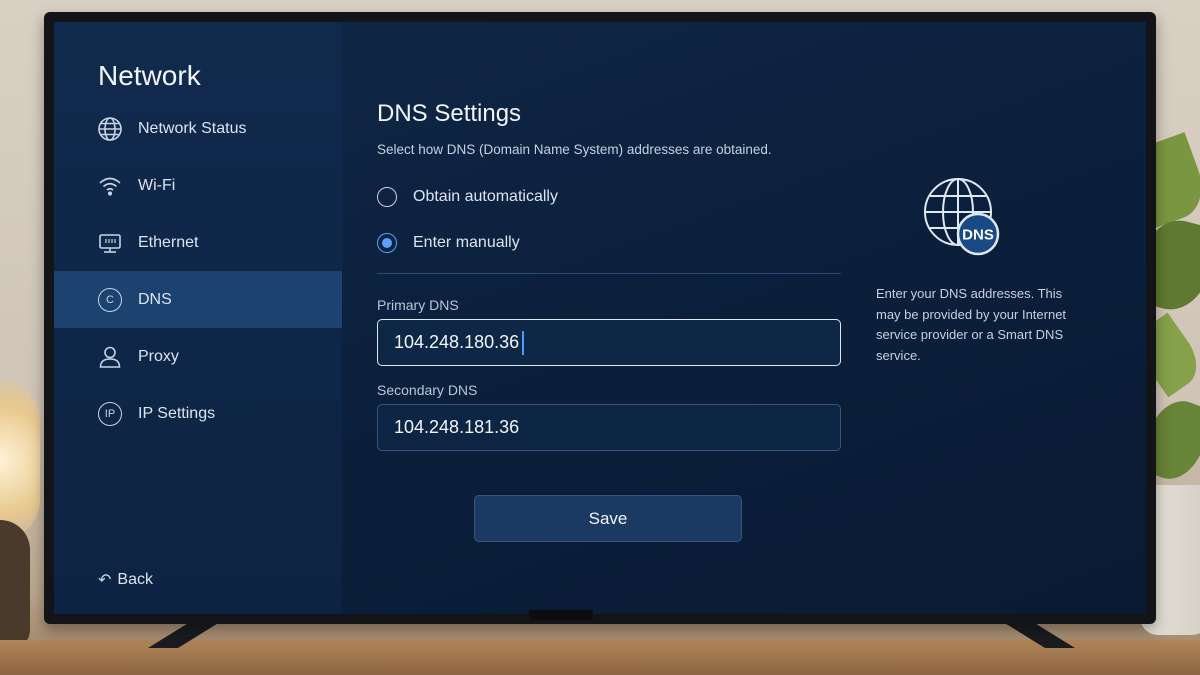 The image size is (1200, 675). I want to click on user-icon, so click(110, 357).